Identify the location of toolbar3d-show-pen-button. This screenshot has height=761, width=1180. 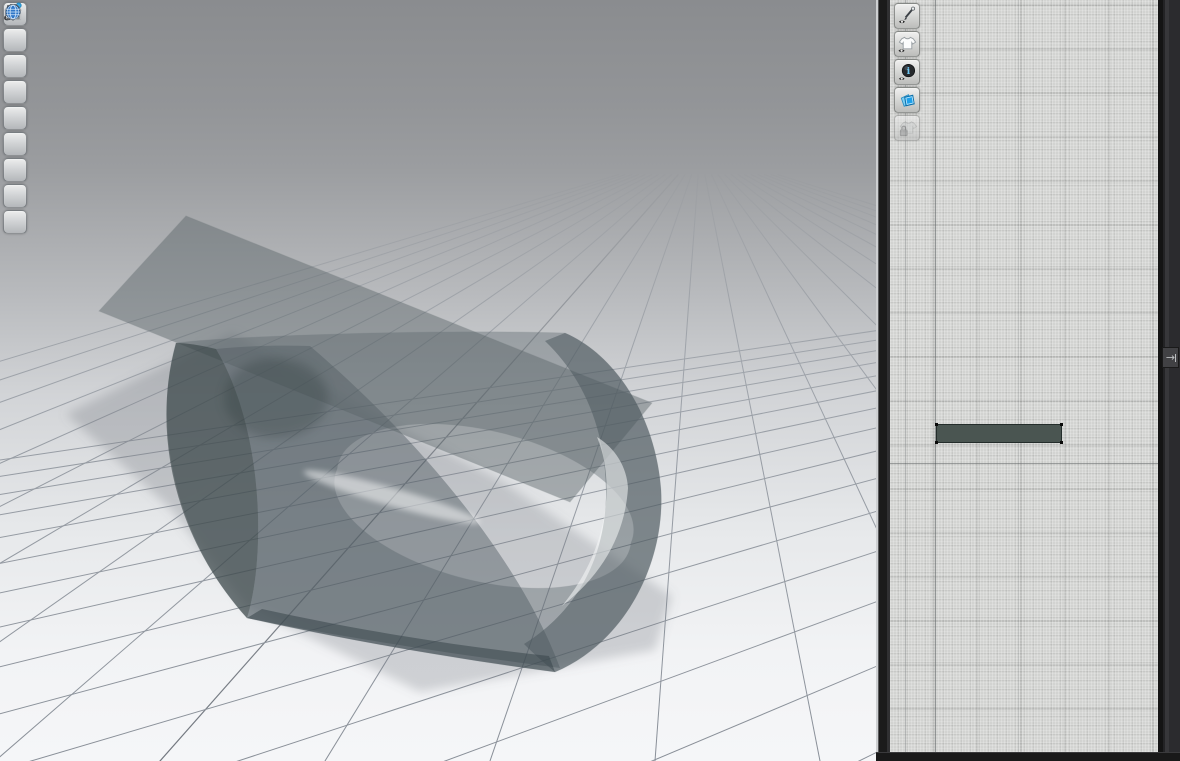
(15, 53).